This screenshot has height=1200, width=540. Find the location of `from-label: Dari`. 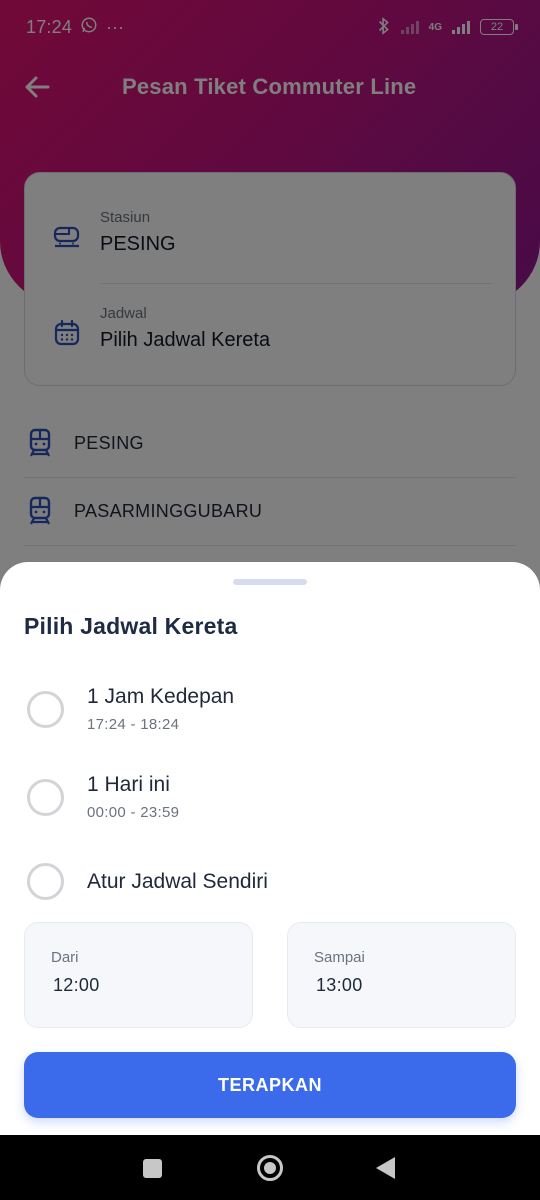

from-label: Dari is located at coordinates (65, 957).